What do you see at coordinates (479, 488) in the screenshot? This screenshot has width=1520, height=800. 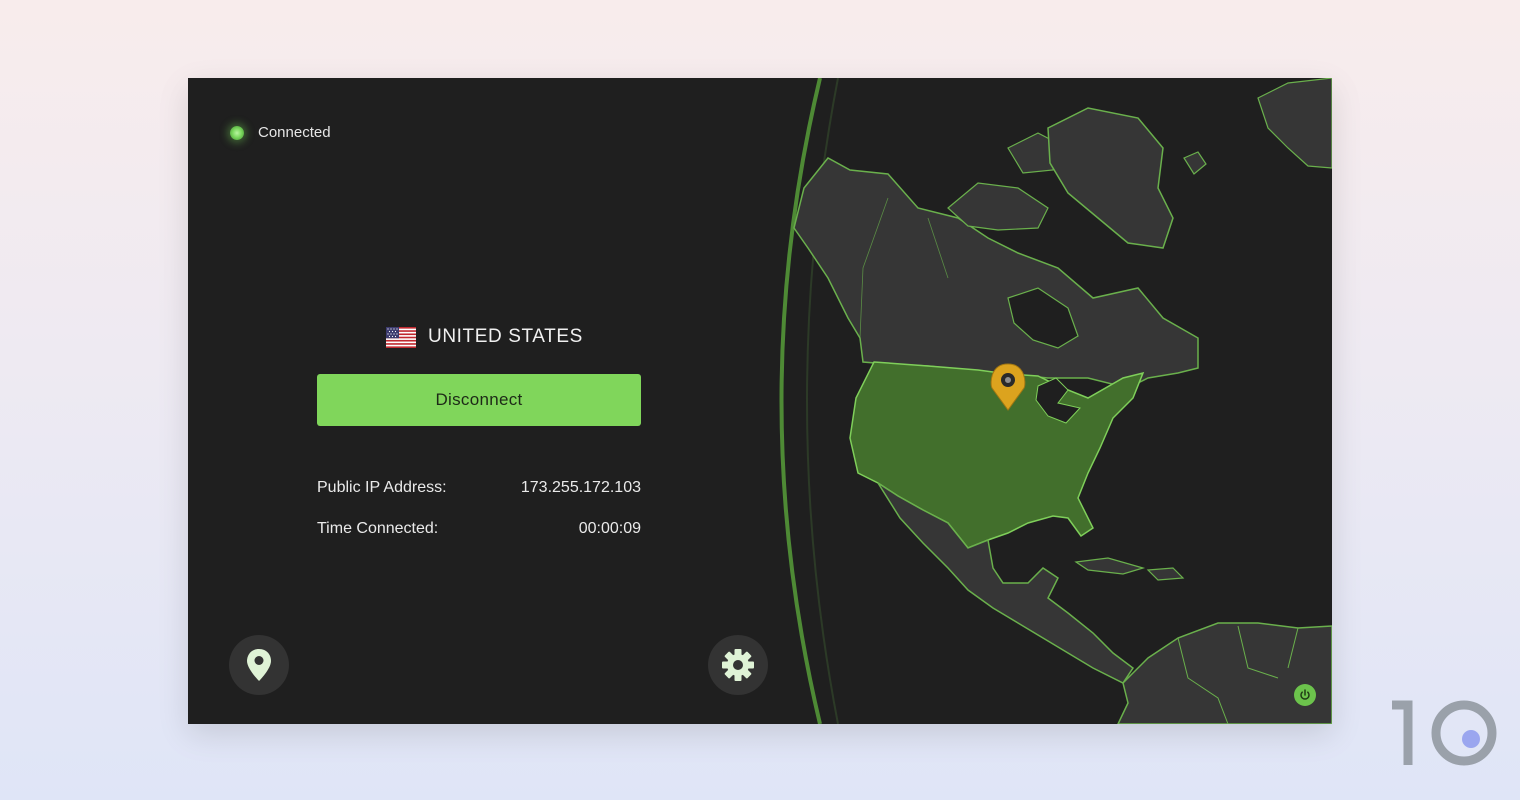 I see `public-ip-row: Public IP Address: 173.255.172.103` at bounding box center [479, 488].